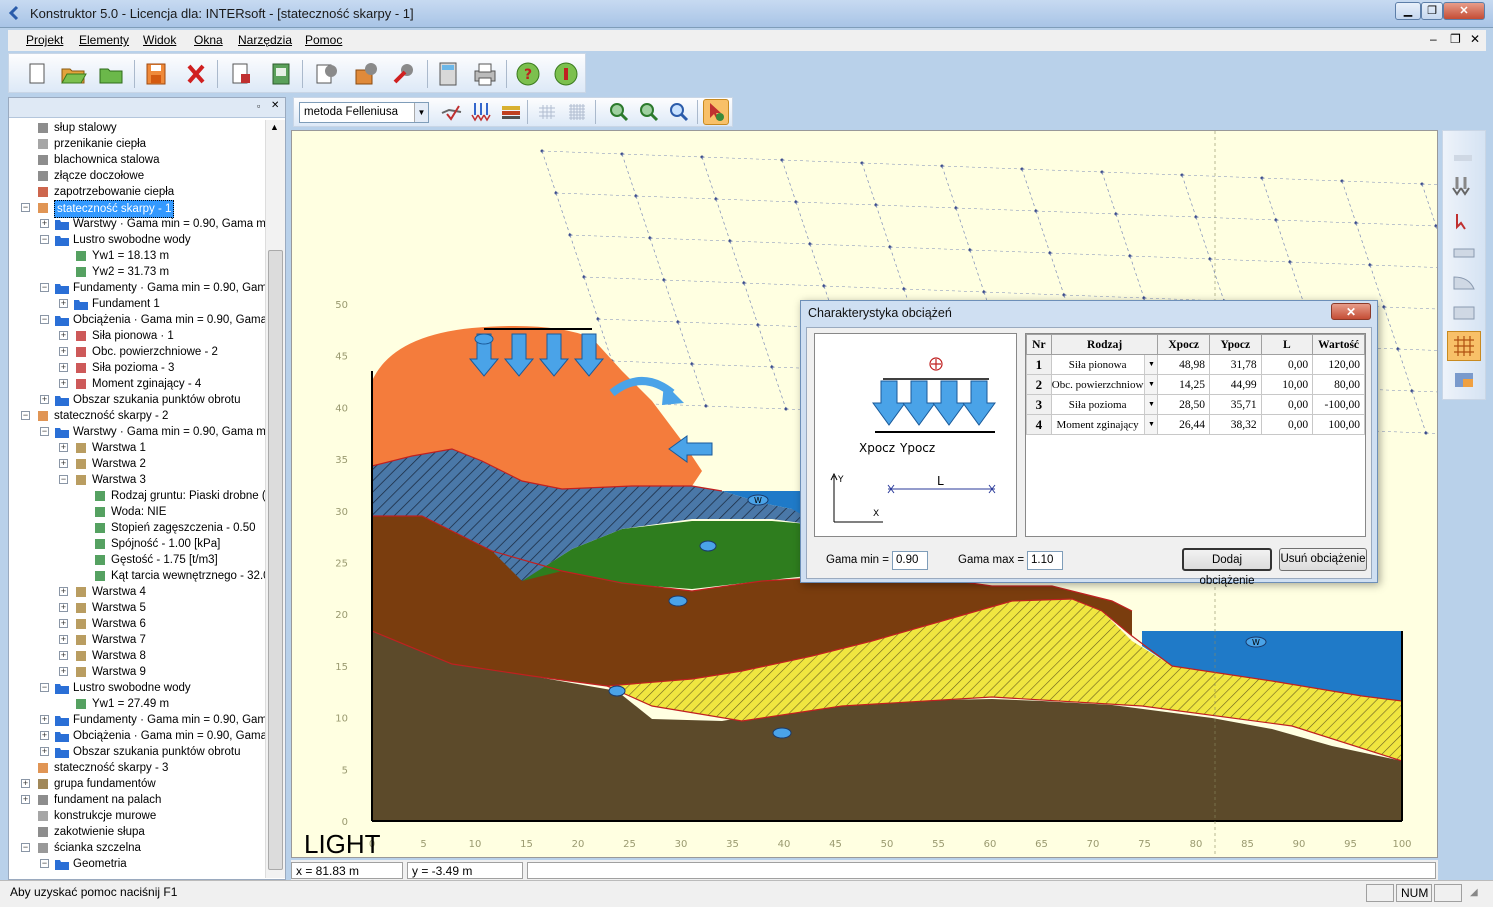  Describe the element at coordinates (364, 112) in the screenshot. I see `method-select: metoda Felleniusa ▼` at that location.